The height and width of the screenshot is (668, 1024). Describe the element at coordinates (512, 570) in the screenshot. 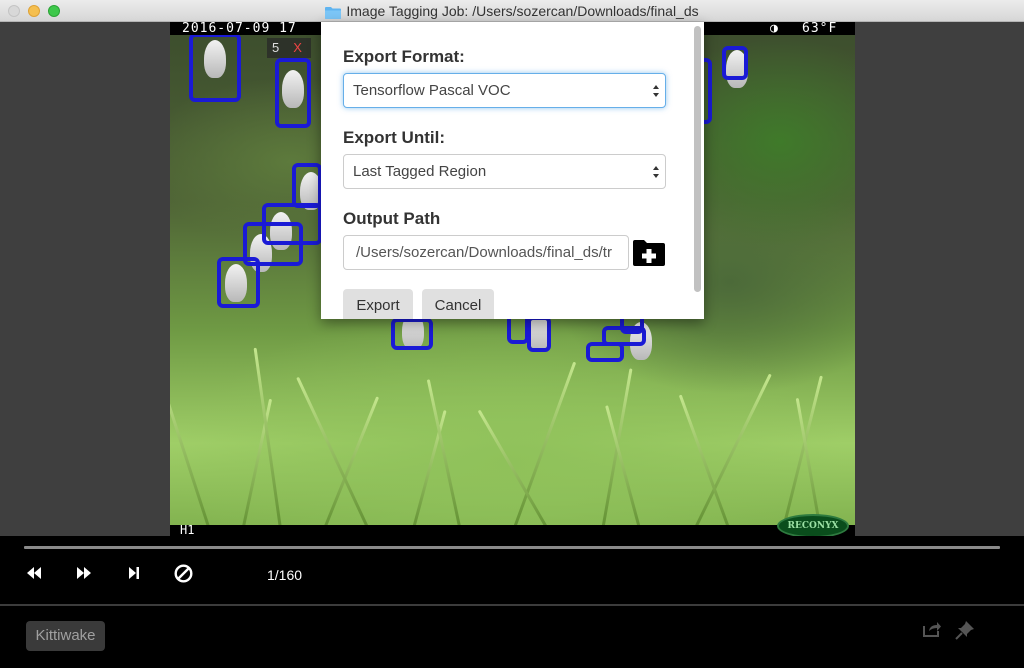

I see `player-controls` at that location.